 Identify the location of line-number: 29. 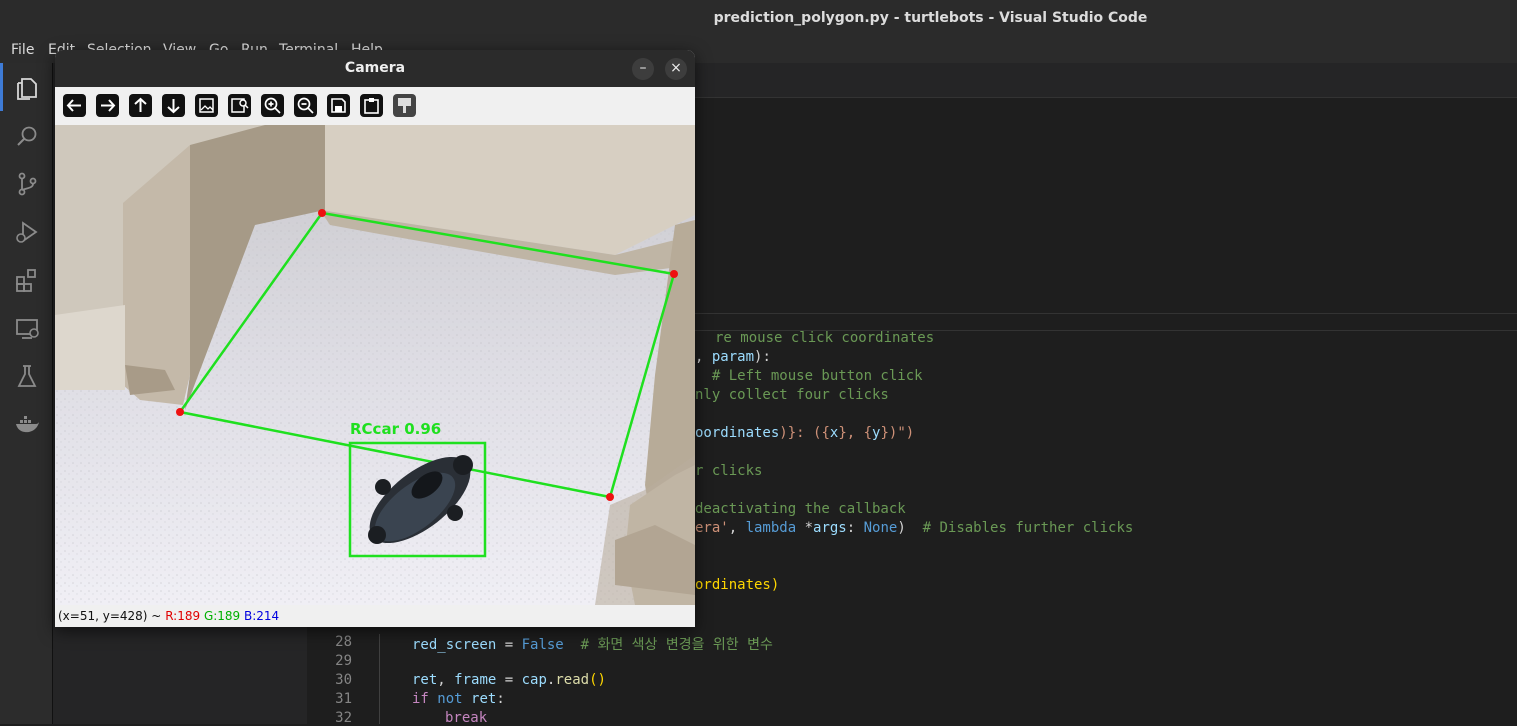
(343, 661).